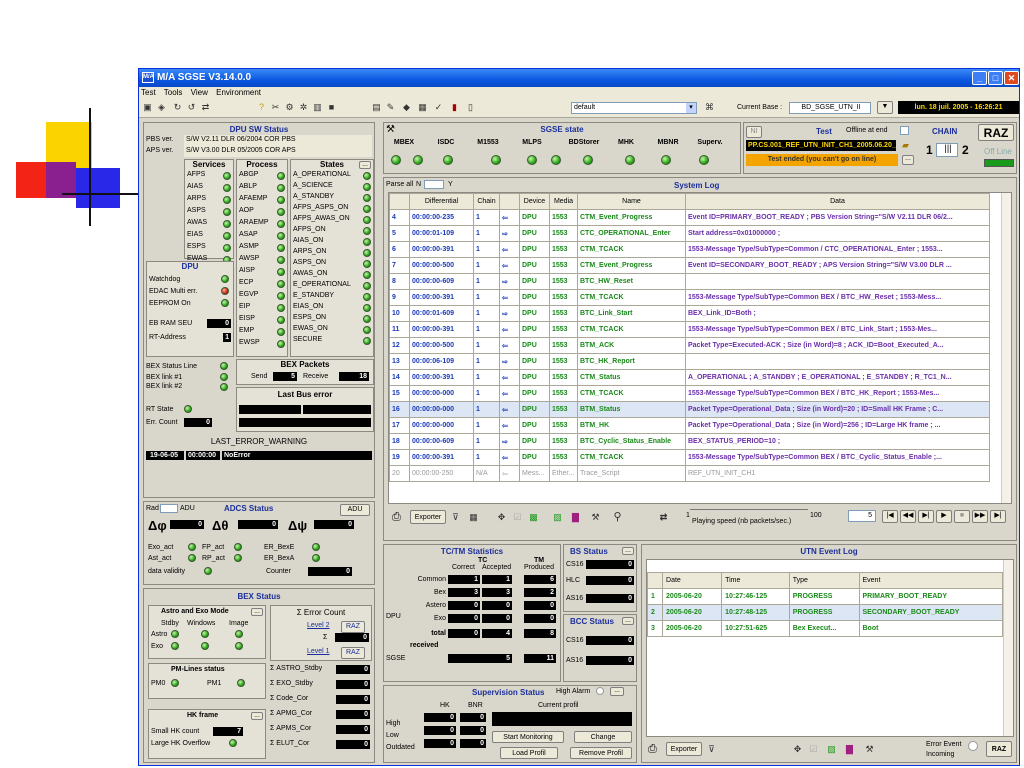 The width and height of the screenshot is (1024, 768). What do you see at coordinates (754, 132) in the screenshot?
I see `ni-button: NI` at bounding box center [754, 132].